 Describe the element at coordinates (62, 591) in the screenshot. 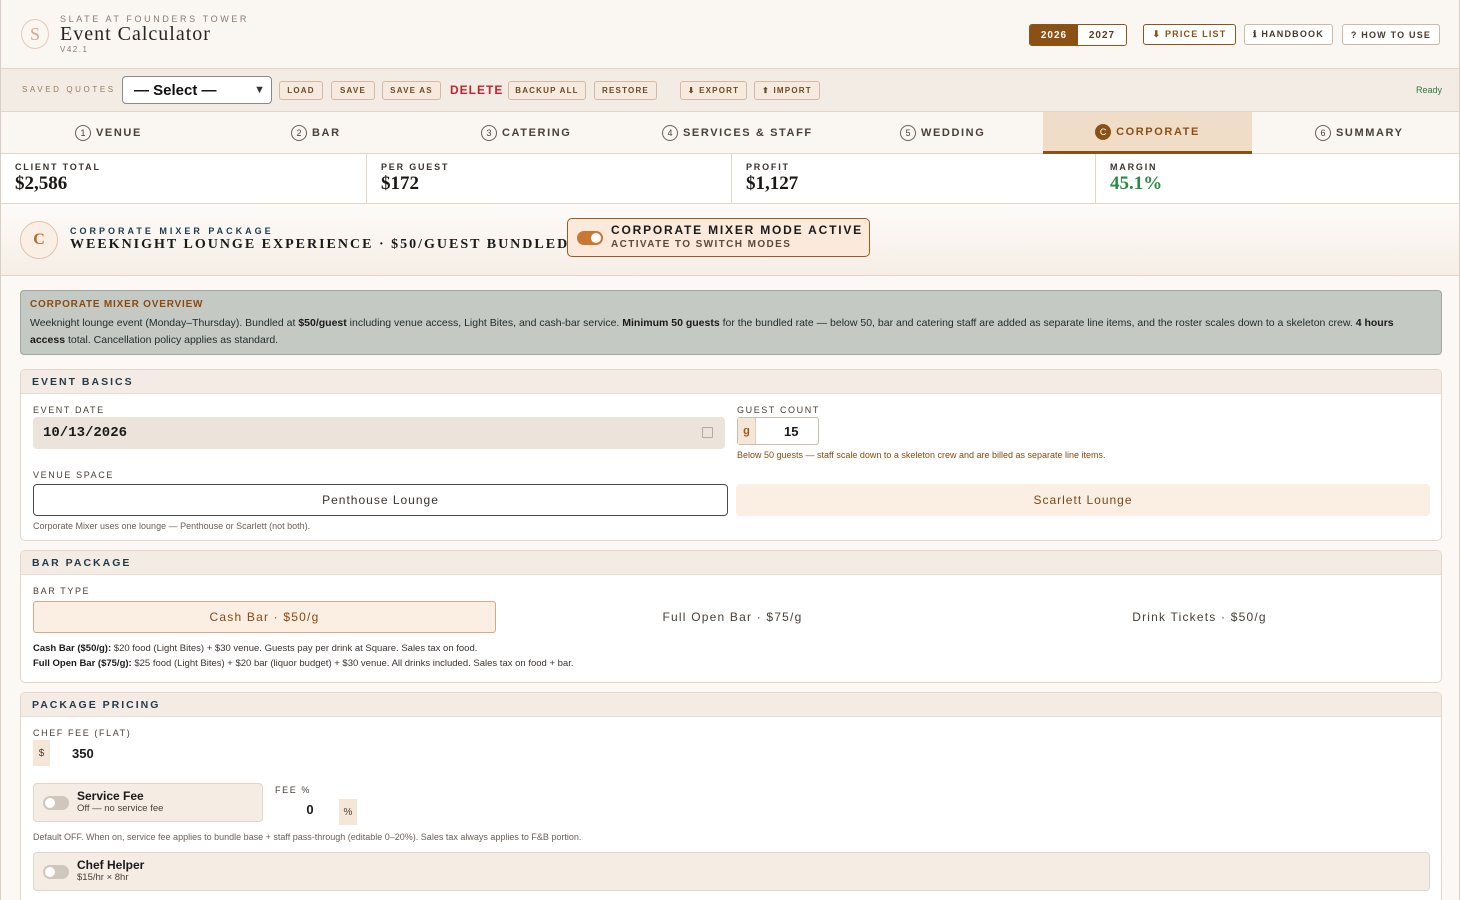

I see `bar-type-label: BAR TYPE` at that location.